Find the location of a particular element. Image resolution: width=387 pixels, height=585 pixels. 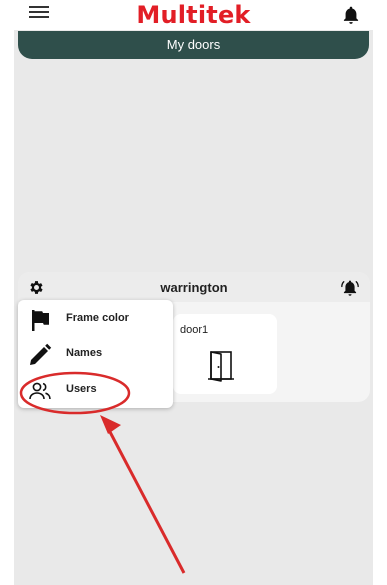

brand-logo: Multitek is located at coordinates (193, 15).